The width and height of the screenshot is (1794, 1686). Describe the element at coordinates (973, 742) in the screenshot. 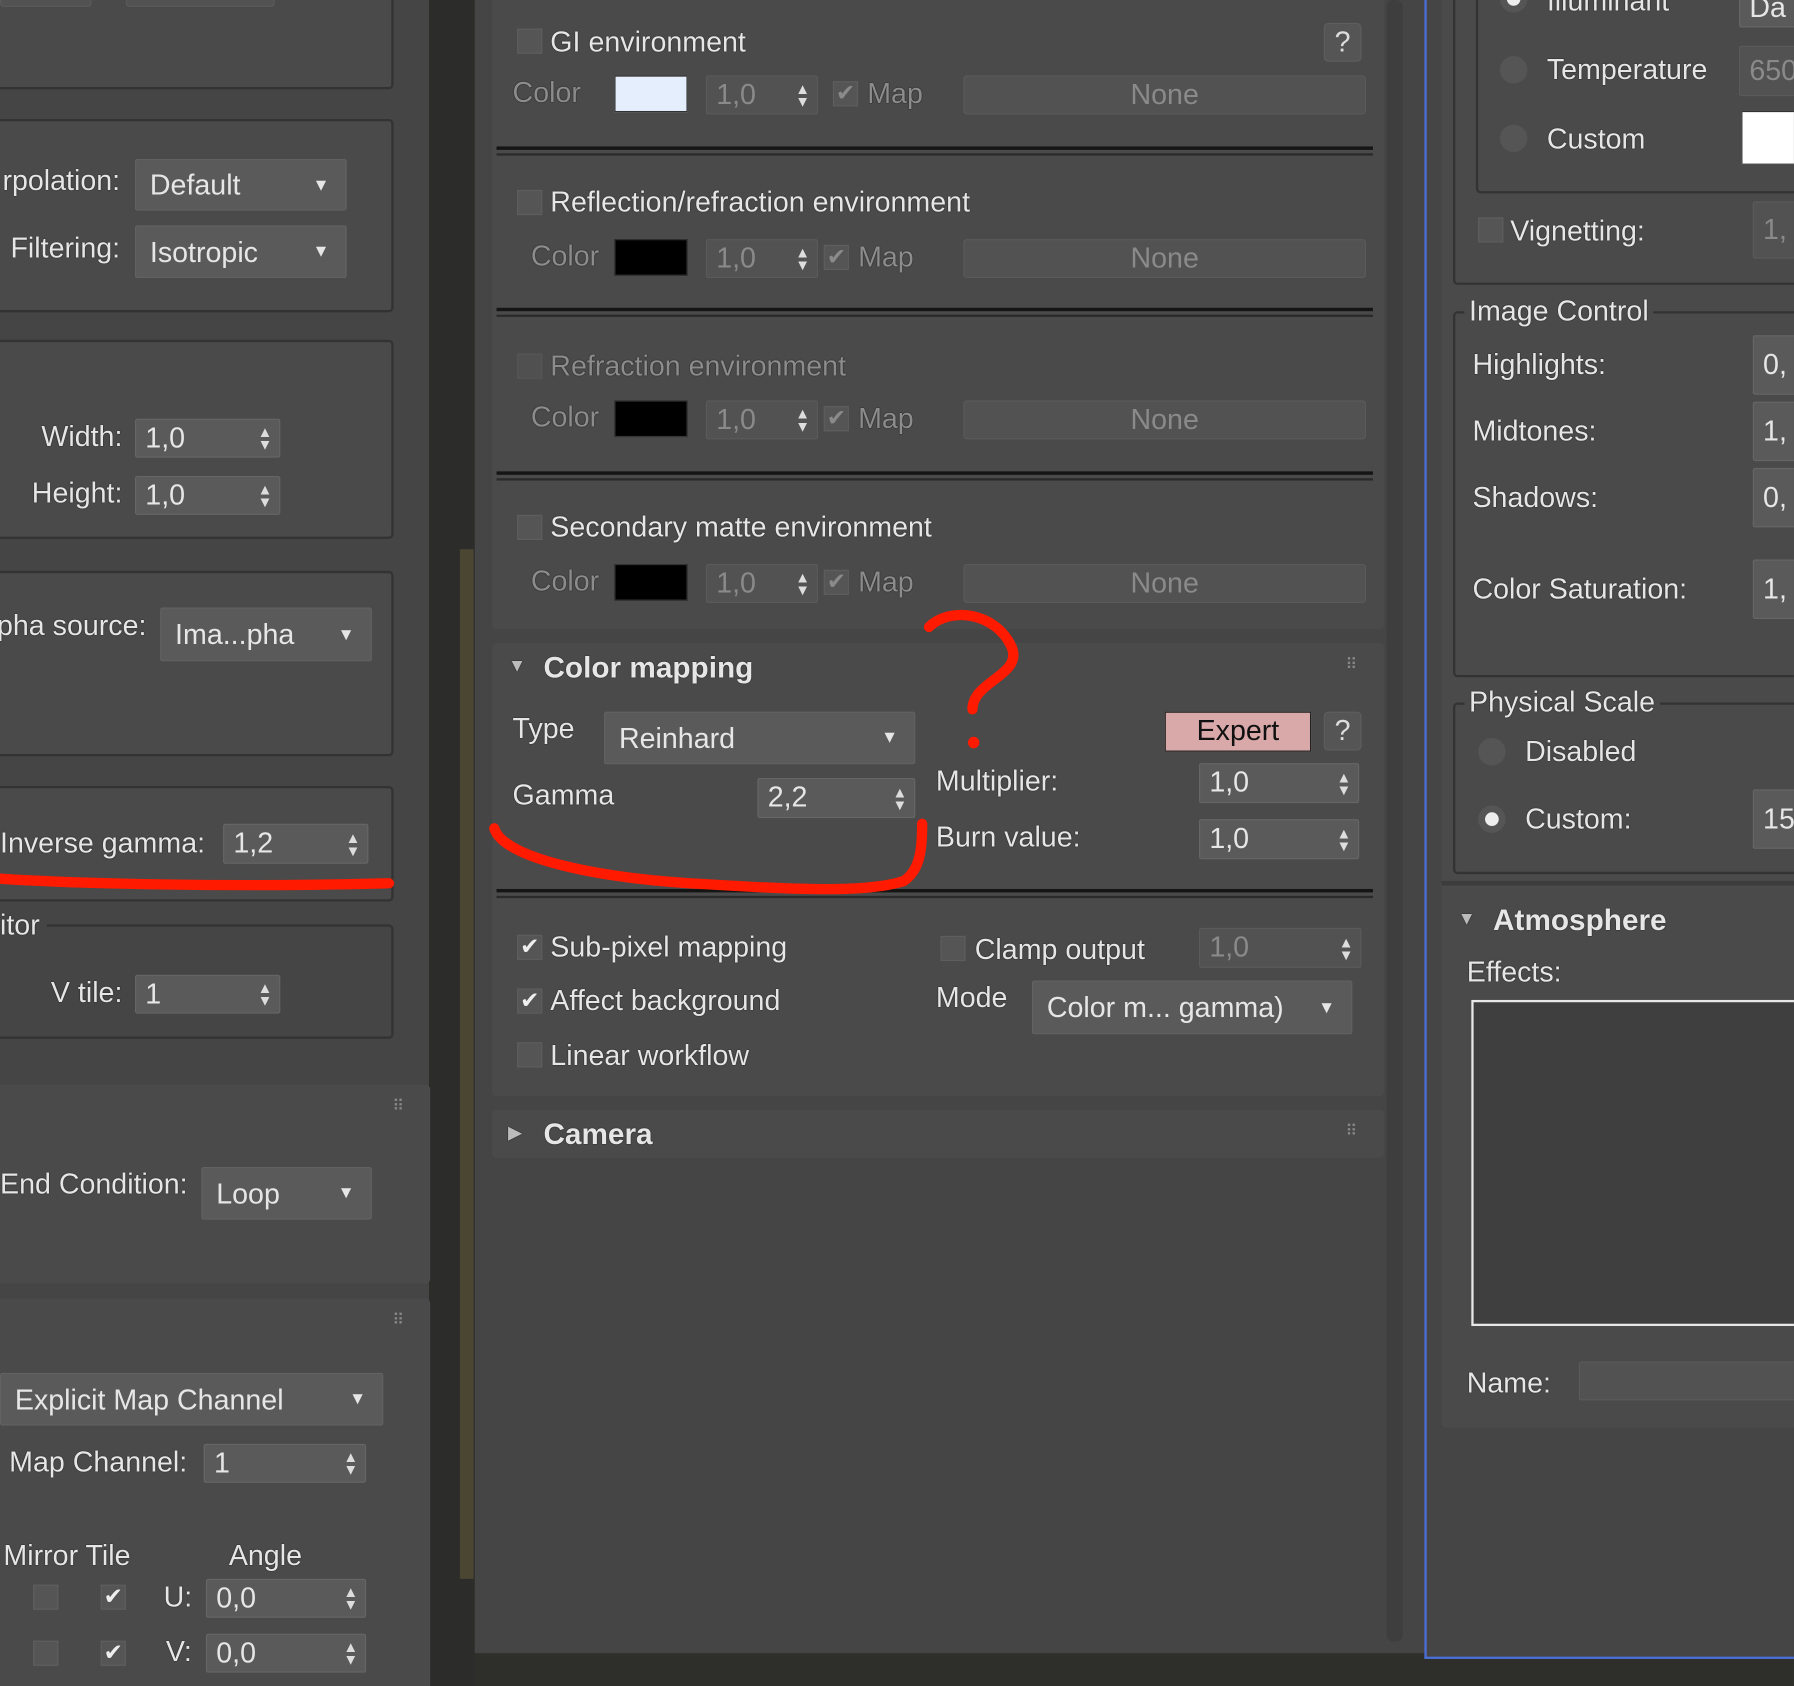

I see `annotation-question-dot` at that location.